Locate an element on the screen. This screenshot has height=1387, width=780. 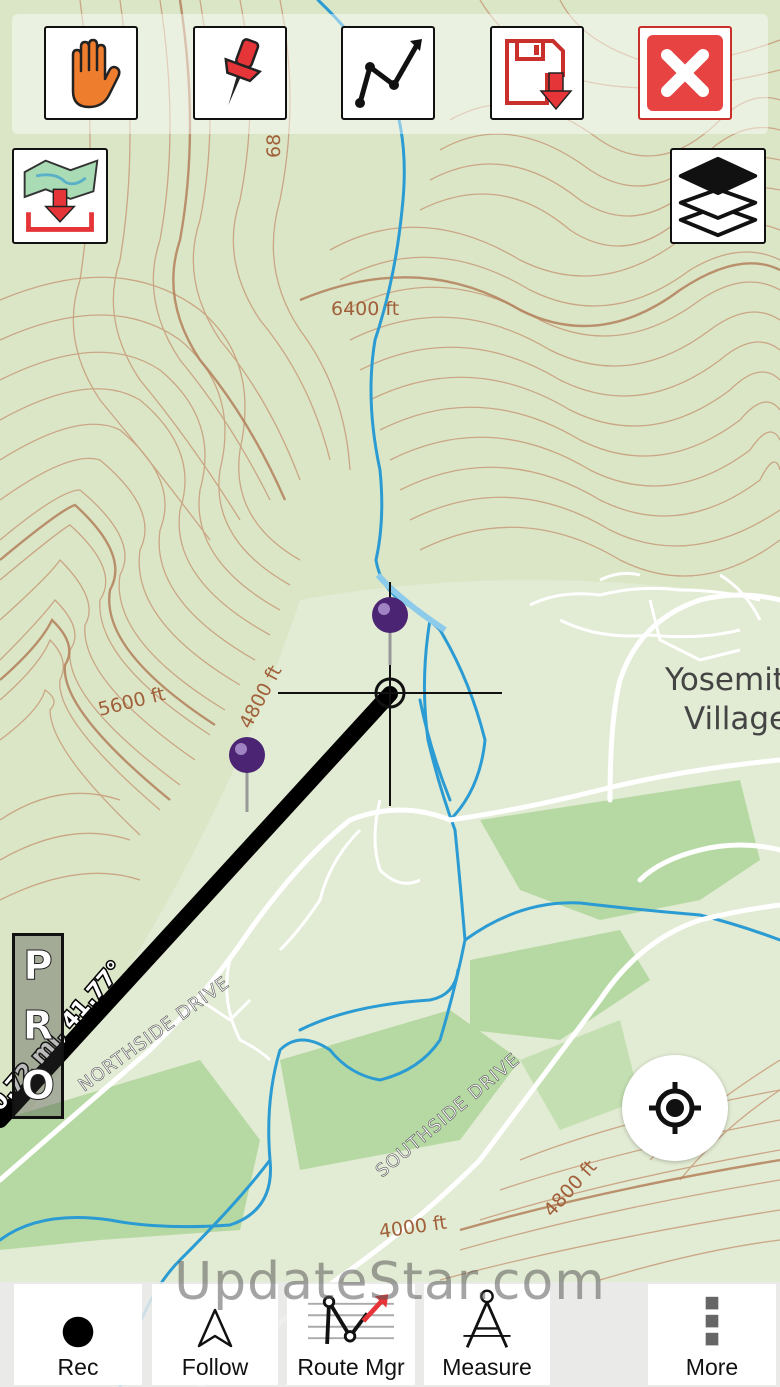
pro-letter: P is located at coordinates (38, 966).